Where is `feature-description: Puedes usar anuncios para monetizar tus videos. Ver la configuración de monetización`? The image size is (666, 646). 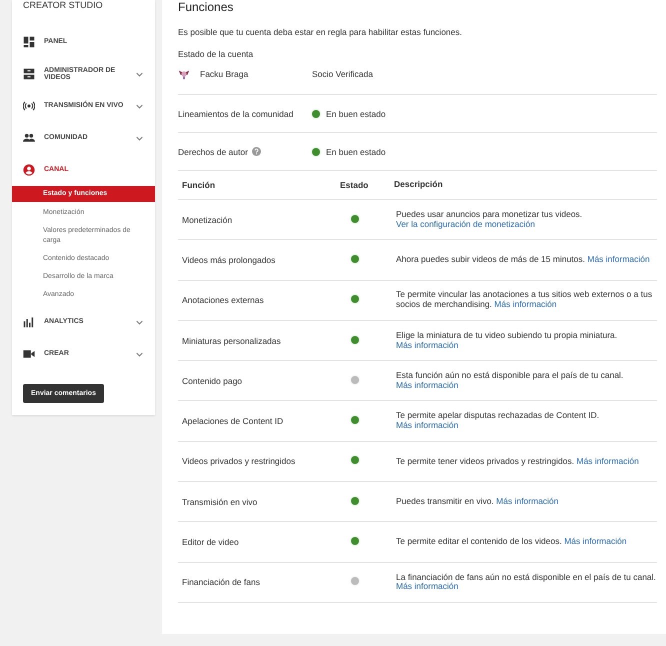 feature-description: Puedes usar anuncios para monetizar tus videos. Ver la configuración de monetización is located at coordinates (490, 220).